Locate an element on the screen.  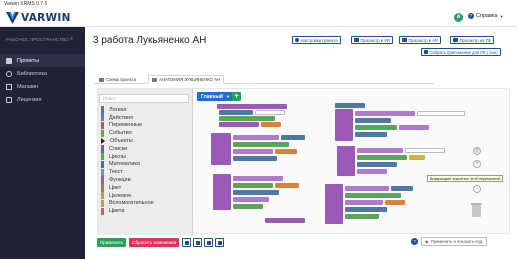
sidebar-heading: РАБОЧЕЕ ПРОСТРАНСТВО is located at coordinates (37, 39).